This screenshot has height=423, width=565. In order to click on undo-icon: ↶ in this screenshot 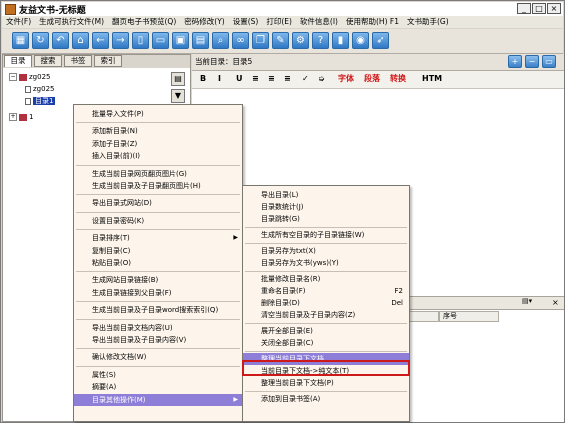, I will do `click(60, 40)`.